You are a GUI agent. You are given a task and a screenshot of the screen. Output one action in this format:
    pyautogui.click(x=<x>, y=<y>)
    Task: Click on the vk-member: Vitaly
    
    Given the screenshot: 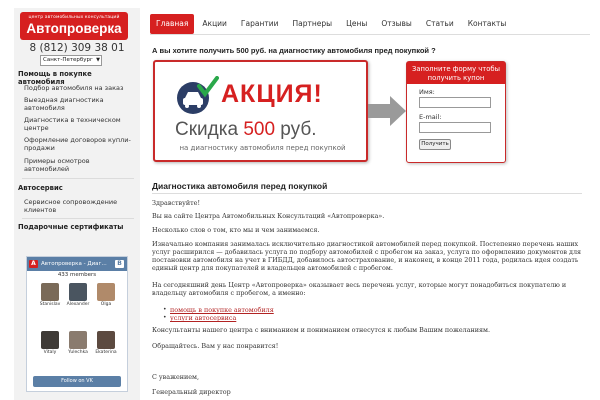 What is the action you would take?
    pyautogui.click(x=50, y=343)
    